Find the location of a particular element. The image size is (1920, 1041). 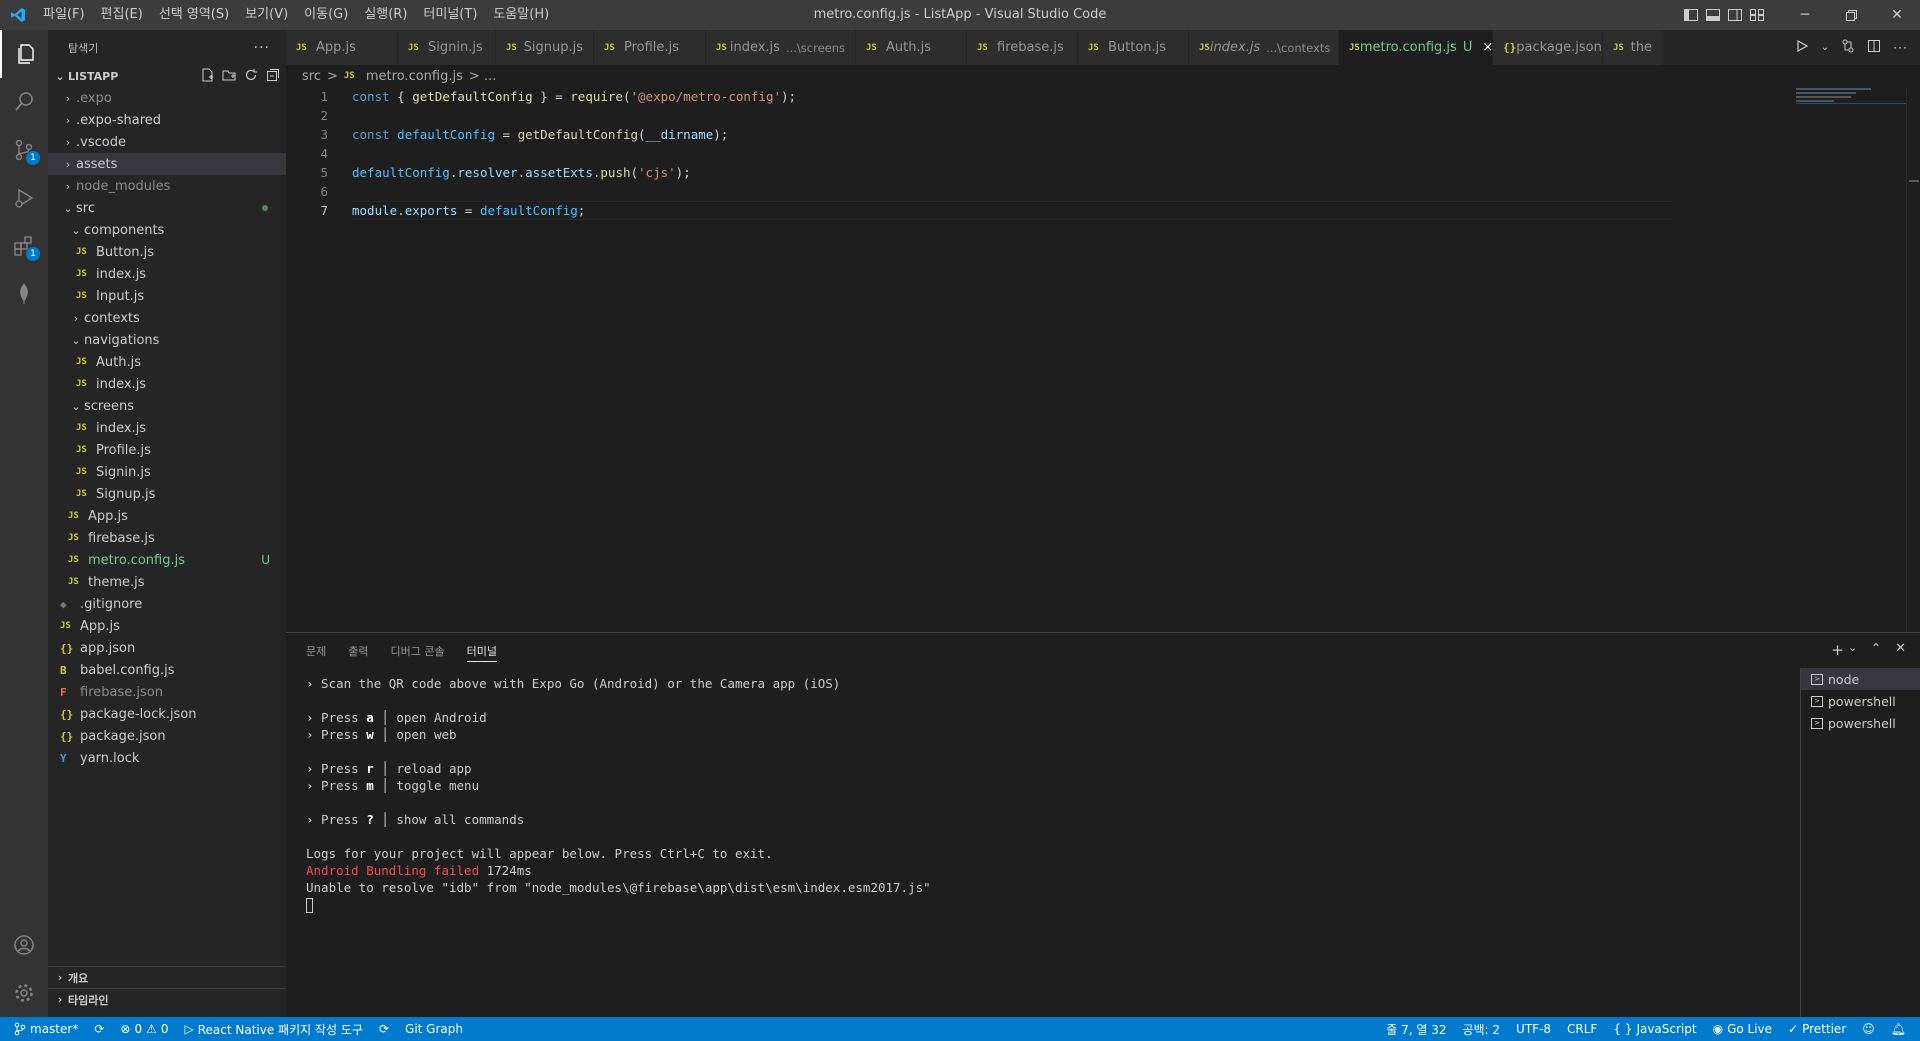

language-mode: { } JavaScript is located at coordinates (1654, 1029).